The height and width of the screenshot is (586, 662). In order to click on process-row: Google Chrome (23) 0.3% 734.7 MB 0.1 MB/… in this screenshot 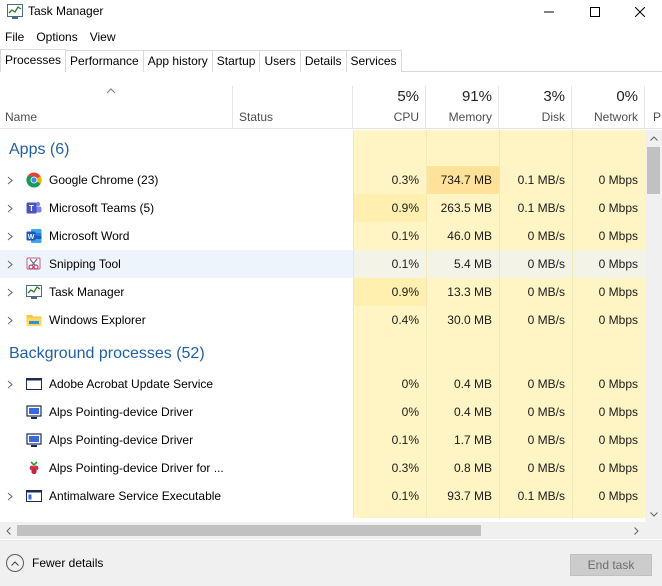, I will do `click(322, 180)`.